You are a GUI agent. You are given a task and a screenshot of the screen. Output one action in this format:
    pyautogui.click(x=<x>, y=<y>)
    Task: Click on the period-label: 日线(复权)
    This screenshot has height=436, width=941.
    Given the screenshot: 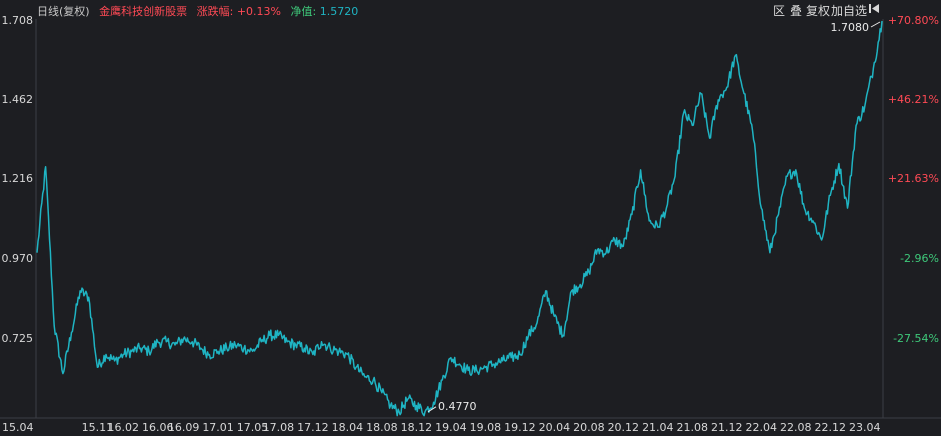 What is the action you would take?
    pyautogui.click(x=63, y=11)
    